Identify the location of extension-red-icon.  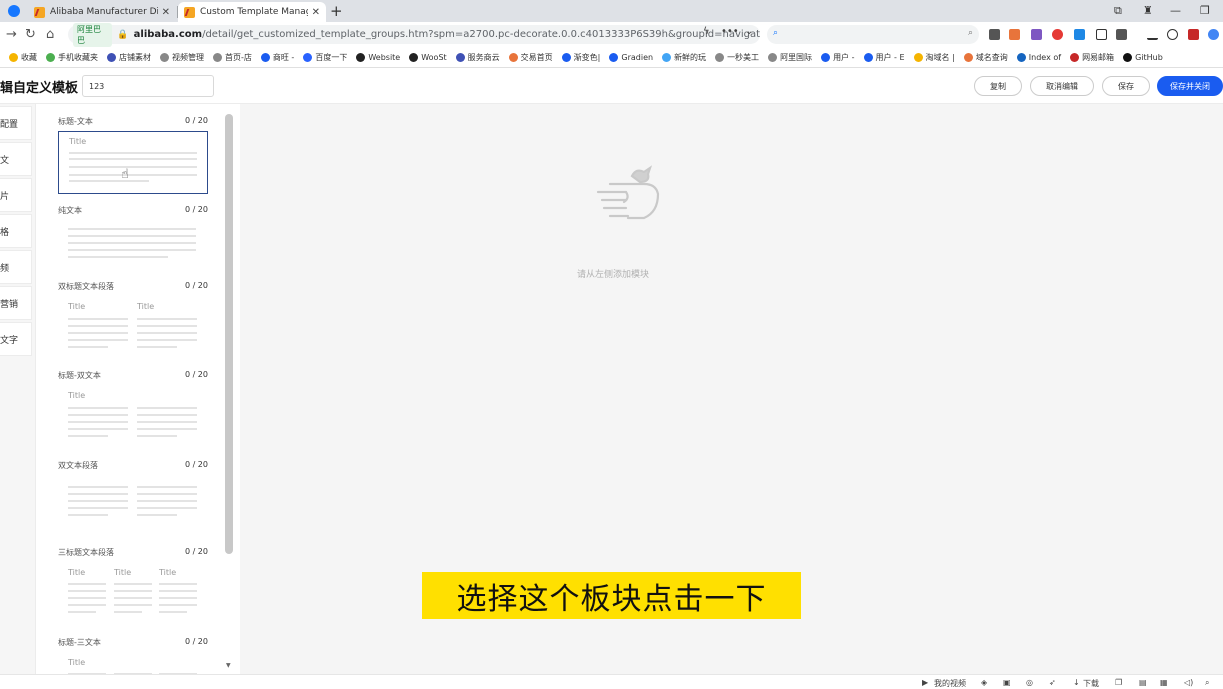
(1057, 34).